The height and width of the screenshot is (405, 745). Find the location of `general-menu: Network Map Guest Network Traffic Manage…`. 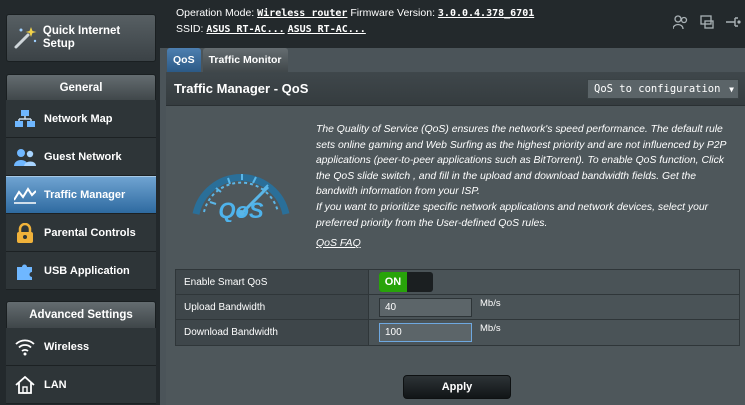

general-menu: Network Map Guest Network Traffic Manage… is located at coordinates (81, 195).